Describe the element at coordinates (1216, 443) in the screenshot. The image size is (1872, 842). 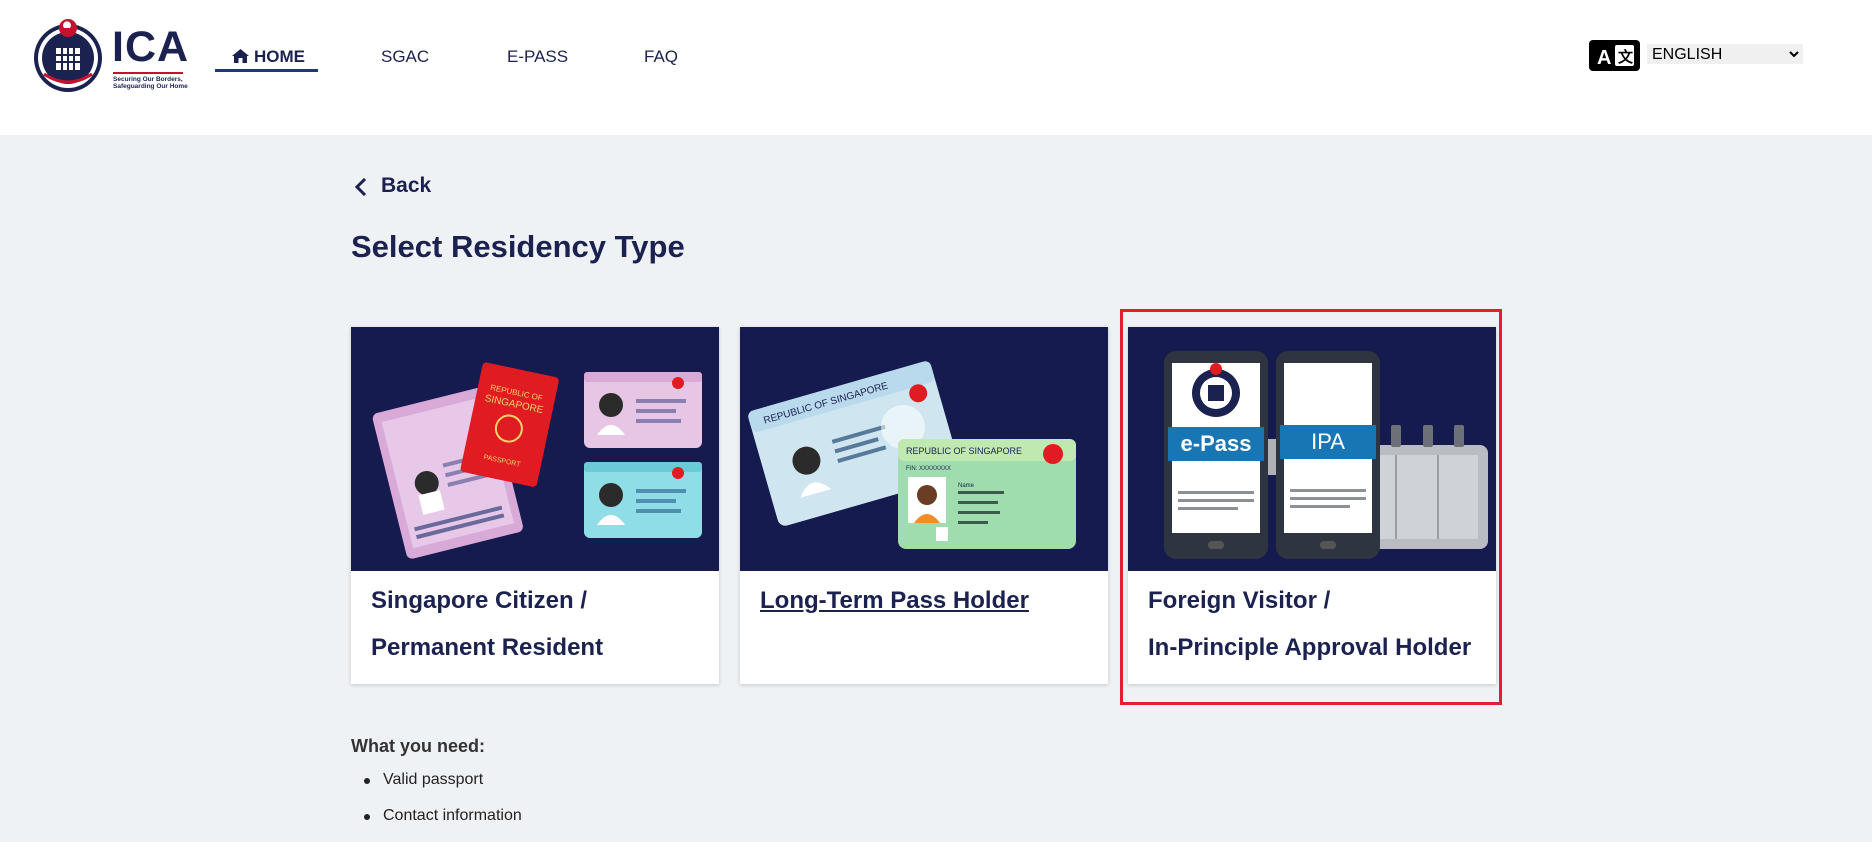
I see `phone-epass-text: e-Pass` at that location.